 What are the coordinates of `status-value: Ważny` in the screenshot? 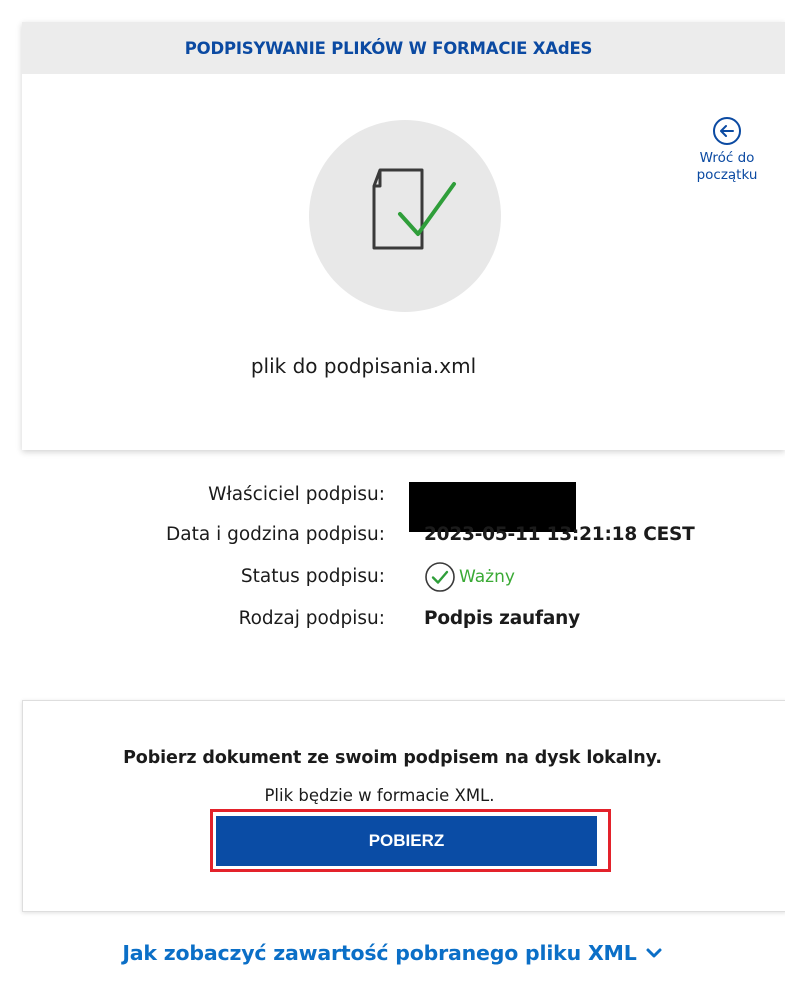 It's located at (469, 577).